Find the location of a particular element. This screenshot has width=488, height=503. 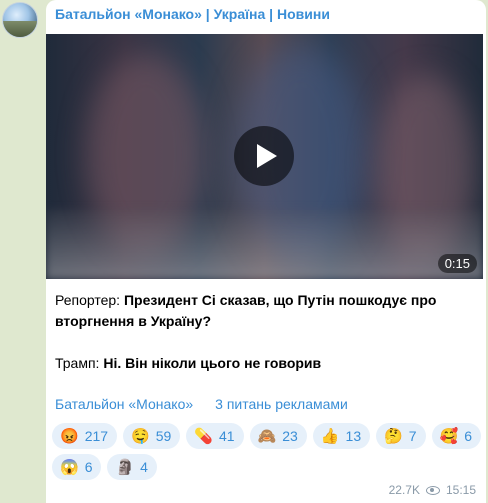

reaction-chip: 🤔 7 is located at coordinates (401, 436).